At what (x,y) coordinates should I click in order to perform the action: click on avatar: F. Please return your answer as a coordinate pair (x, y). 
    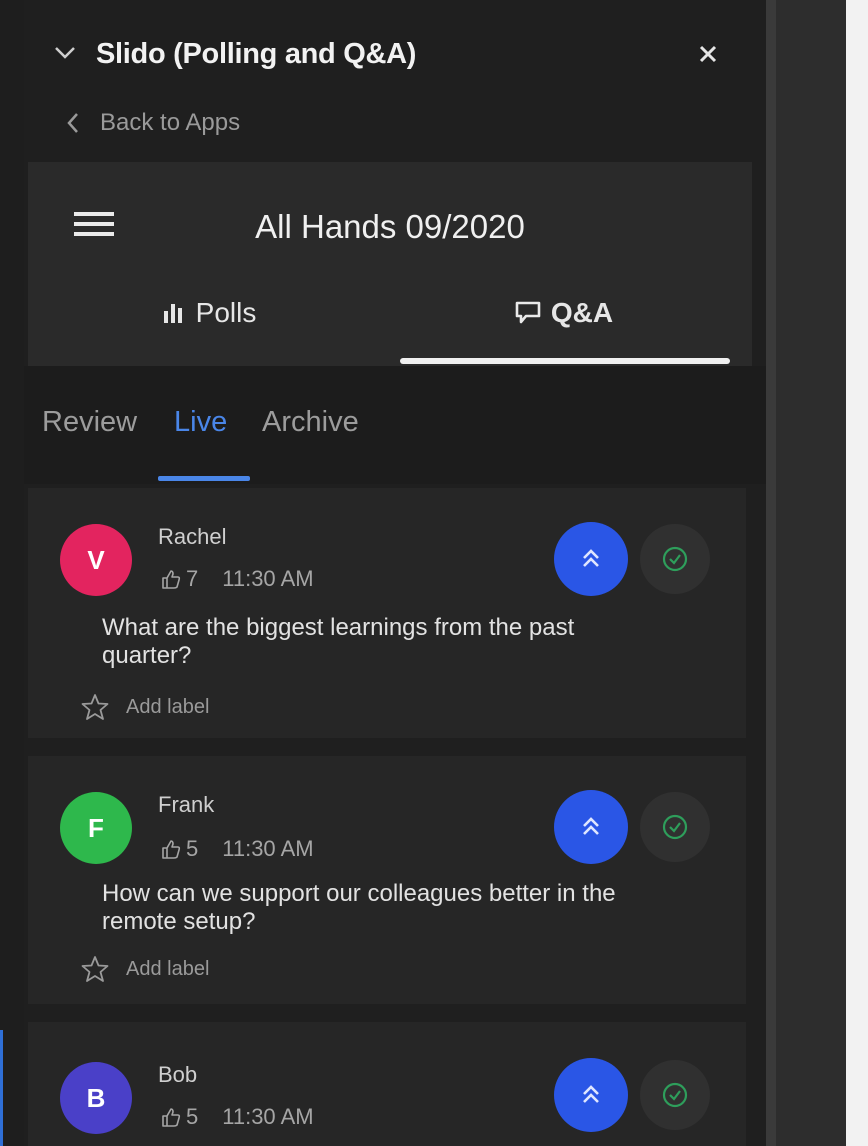
    Looking at the image, I should click on (96, 828).